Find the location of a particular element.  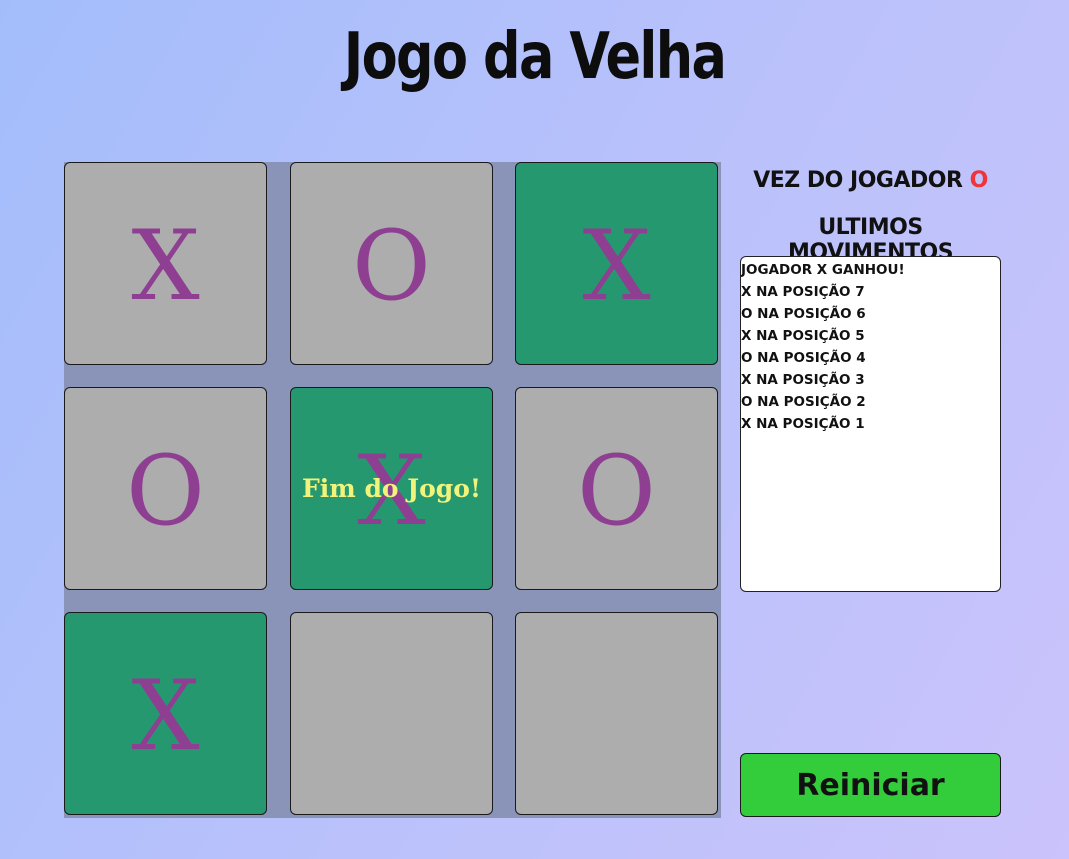

turn-label: VEZ DO JOGADOR is located at coordinates (858, 180).